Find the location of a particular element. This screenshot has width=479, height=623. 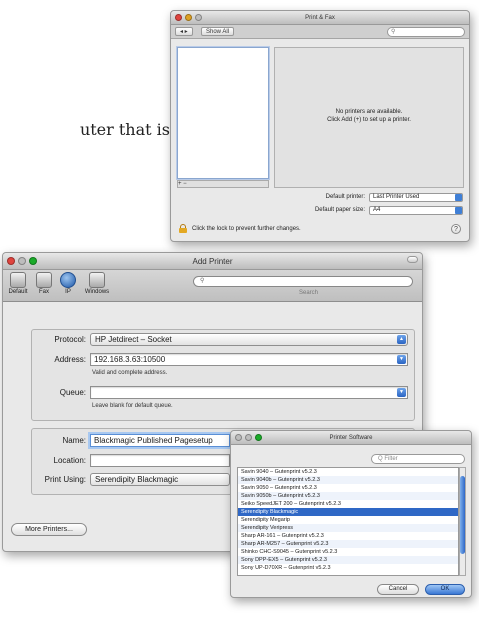

default-printer-value: Last Printer Used is located at coordinates (396, 197).